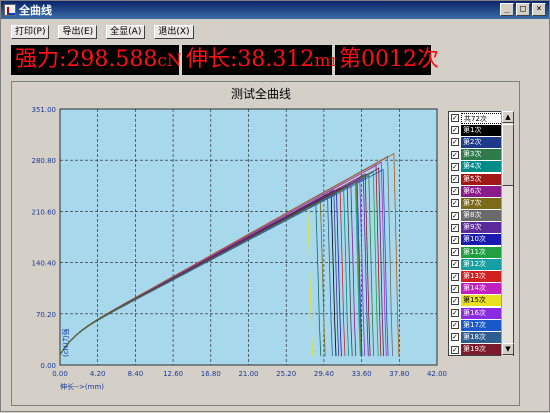  I want to click on y-axis-label: (cN)力强, so click(65, 342).